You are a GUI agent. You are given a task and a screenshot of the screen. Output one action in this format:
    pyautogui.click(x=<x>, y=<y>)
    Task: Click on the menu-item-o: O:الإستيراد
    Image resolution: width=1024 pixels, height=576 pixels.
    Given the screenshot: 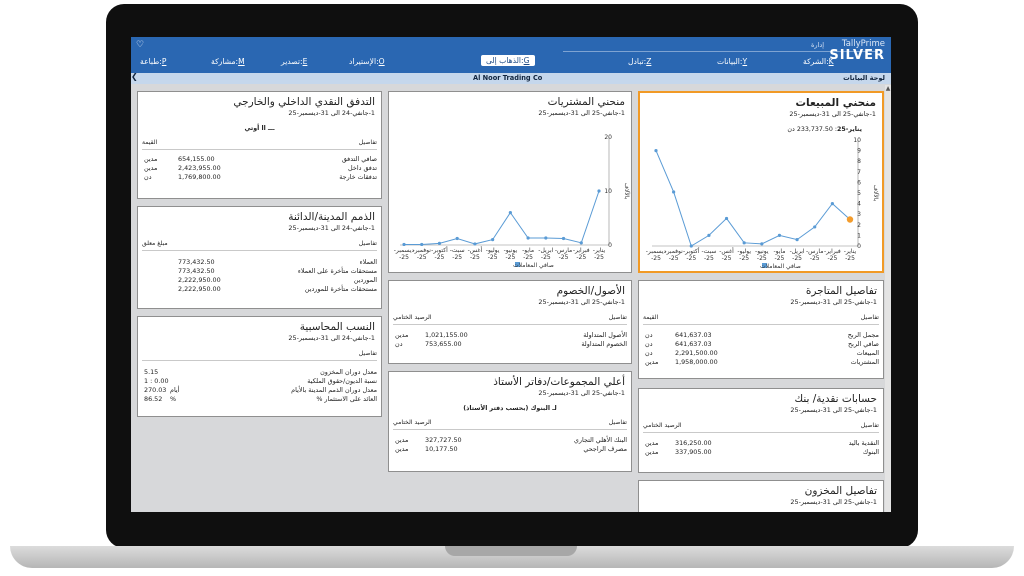 What is the action you would take?
    pyautogui.click(x=367, y=61)
    